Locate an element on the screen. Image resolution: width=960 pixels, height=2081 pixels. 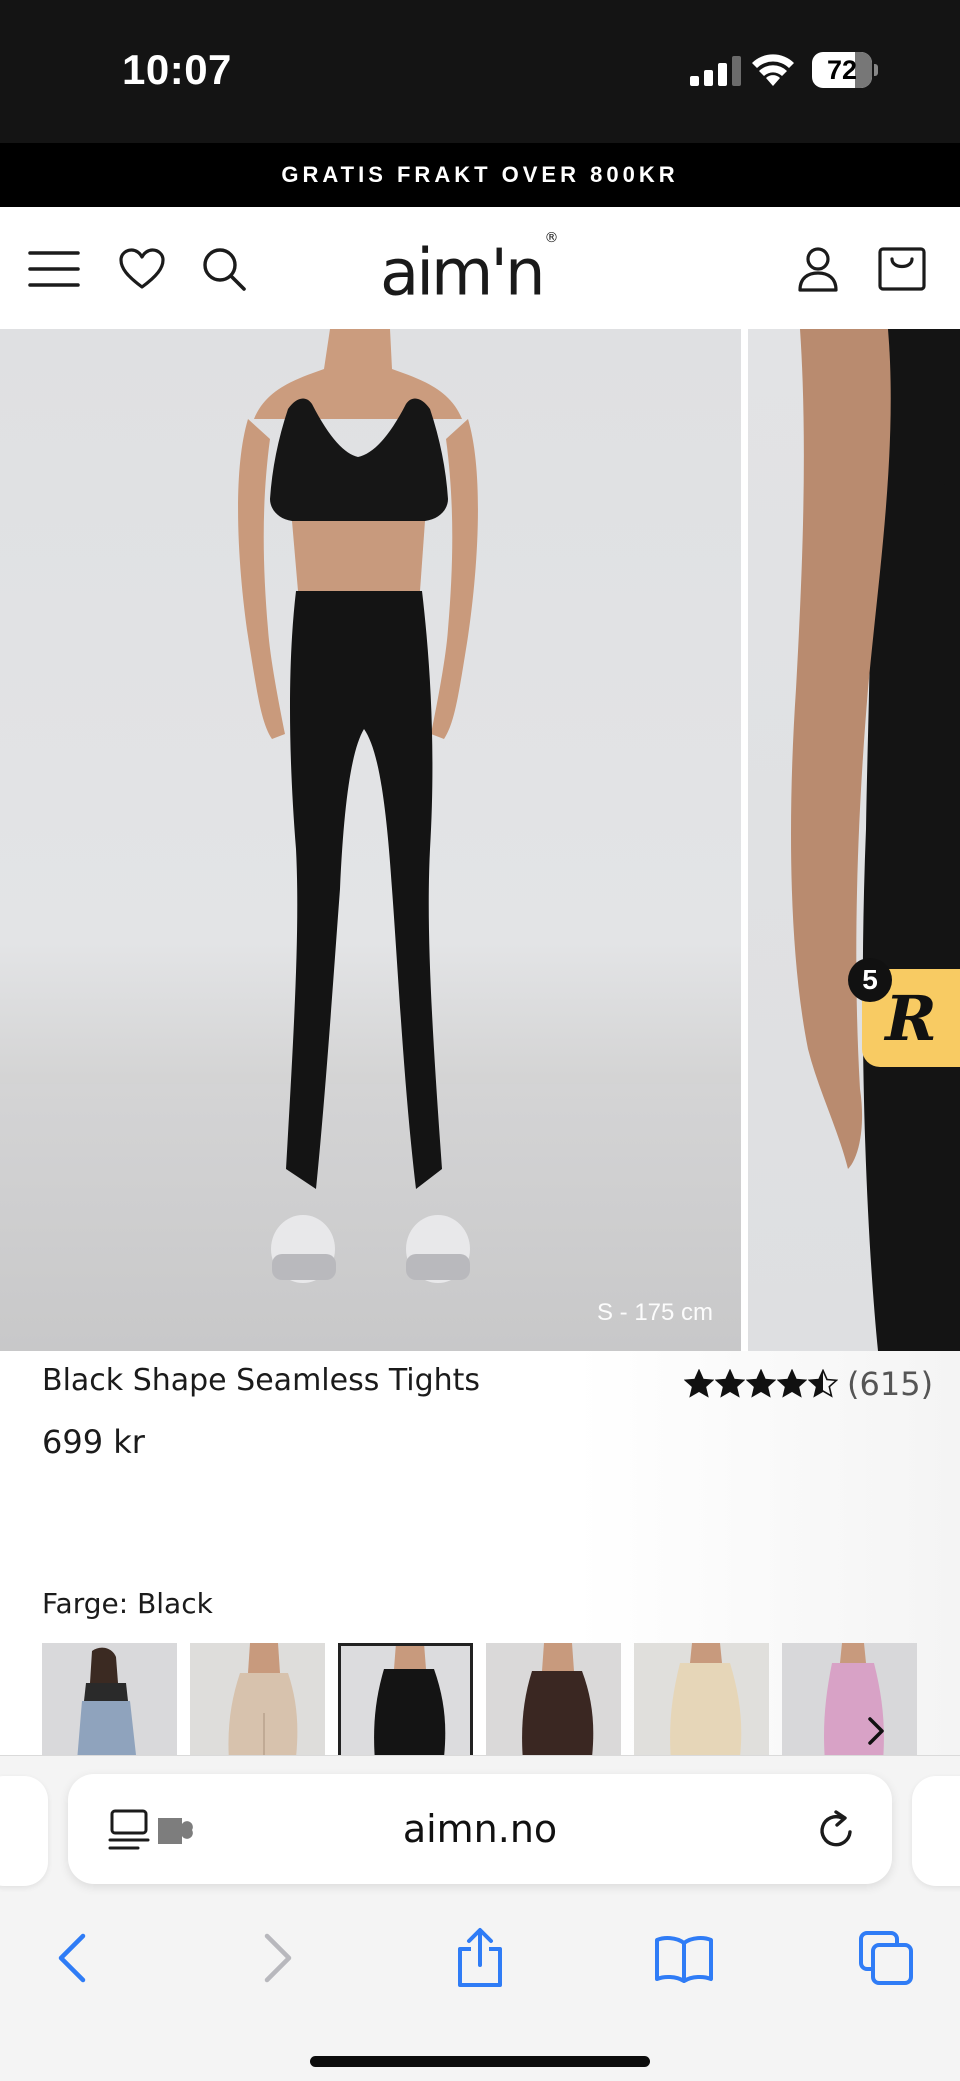
menu-icon is located at coordinates (54, 269).